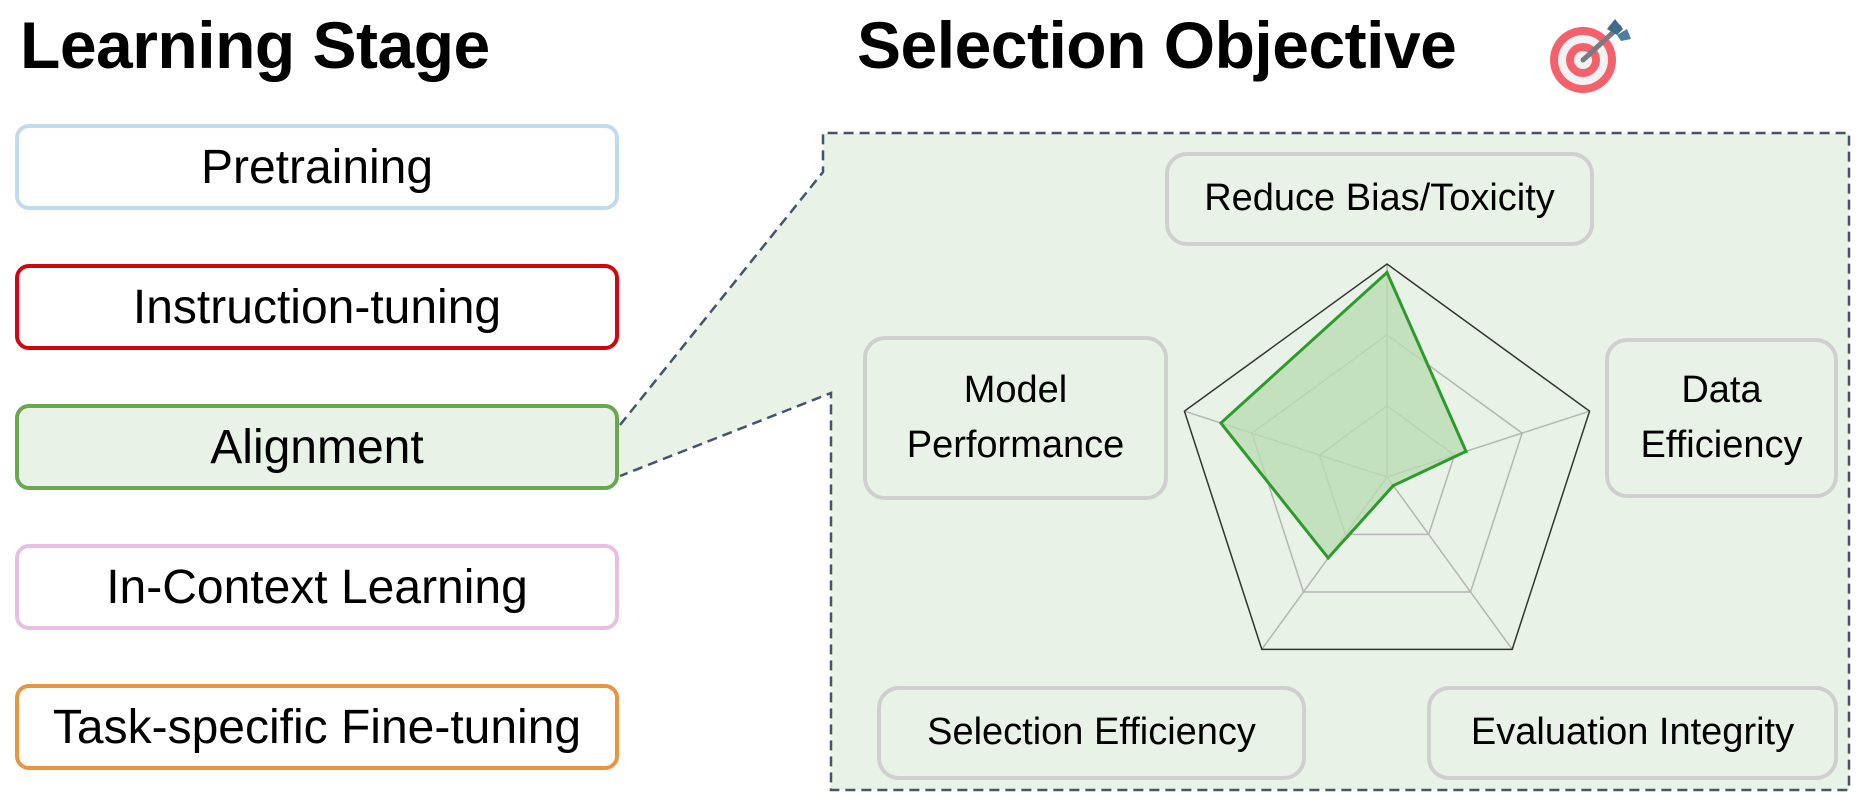 The width and height of the screenshot is (1867, 806). I want to click on radar-chart, so click(1387, 457).